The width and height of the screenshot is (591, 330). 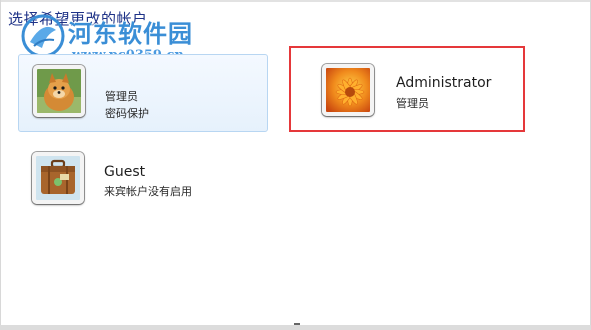 What do you see at coordinates (295, 327) in the screenshot?
I see `window-bottom-border` at bounding box center [295, 327].